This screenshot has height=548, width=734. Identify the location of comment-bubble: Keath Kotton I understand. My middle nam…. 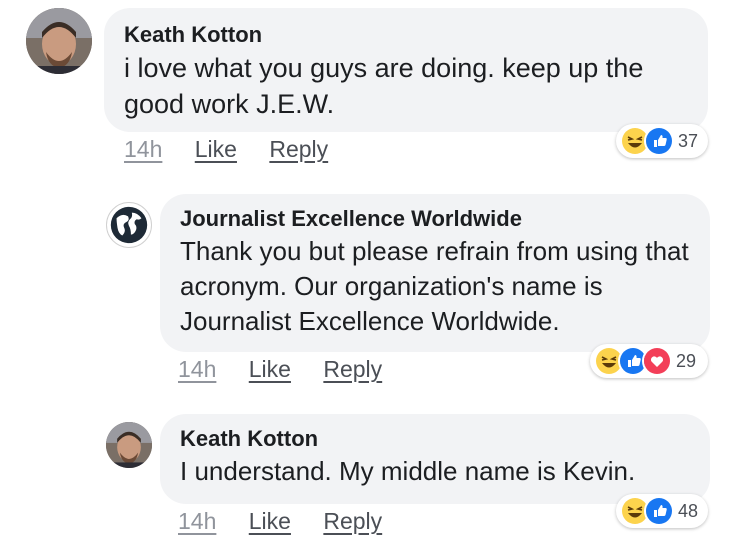
(435, 459).